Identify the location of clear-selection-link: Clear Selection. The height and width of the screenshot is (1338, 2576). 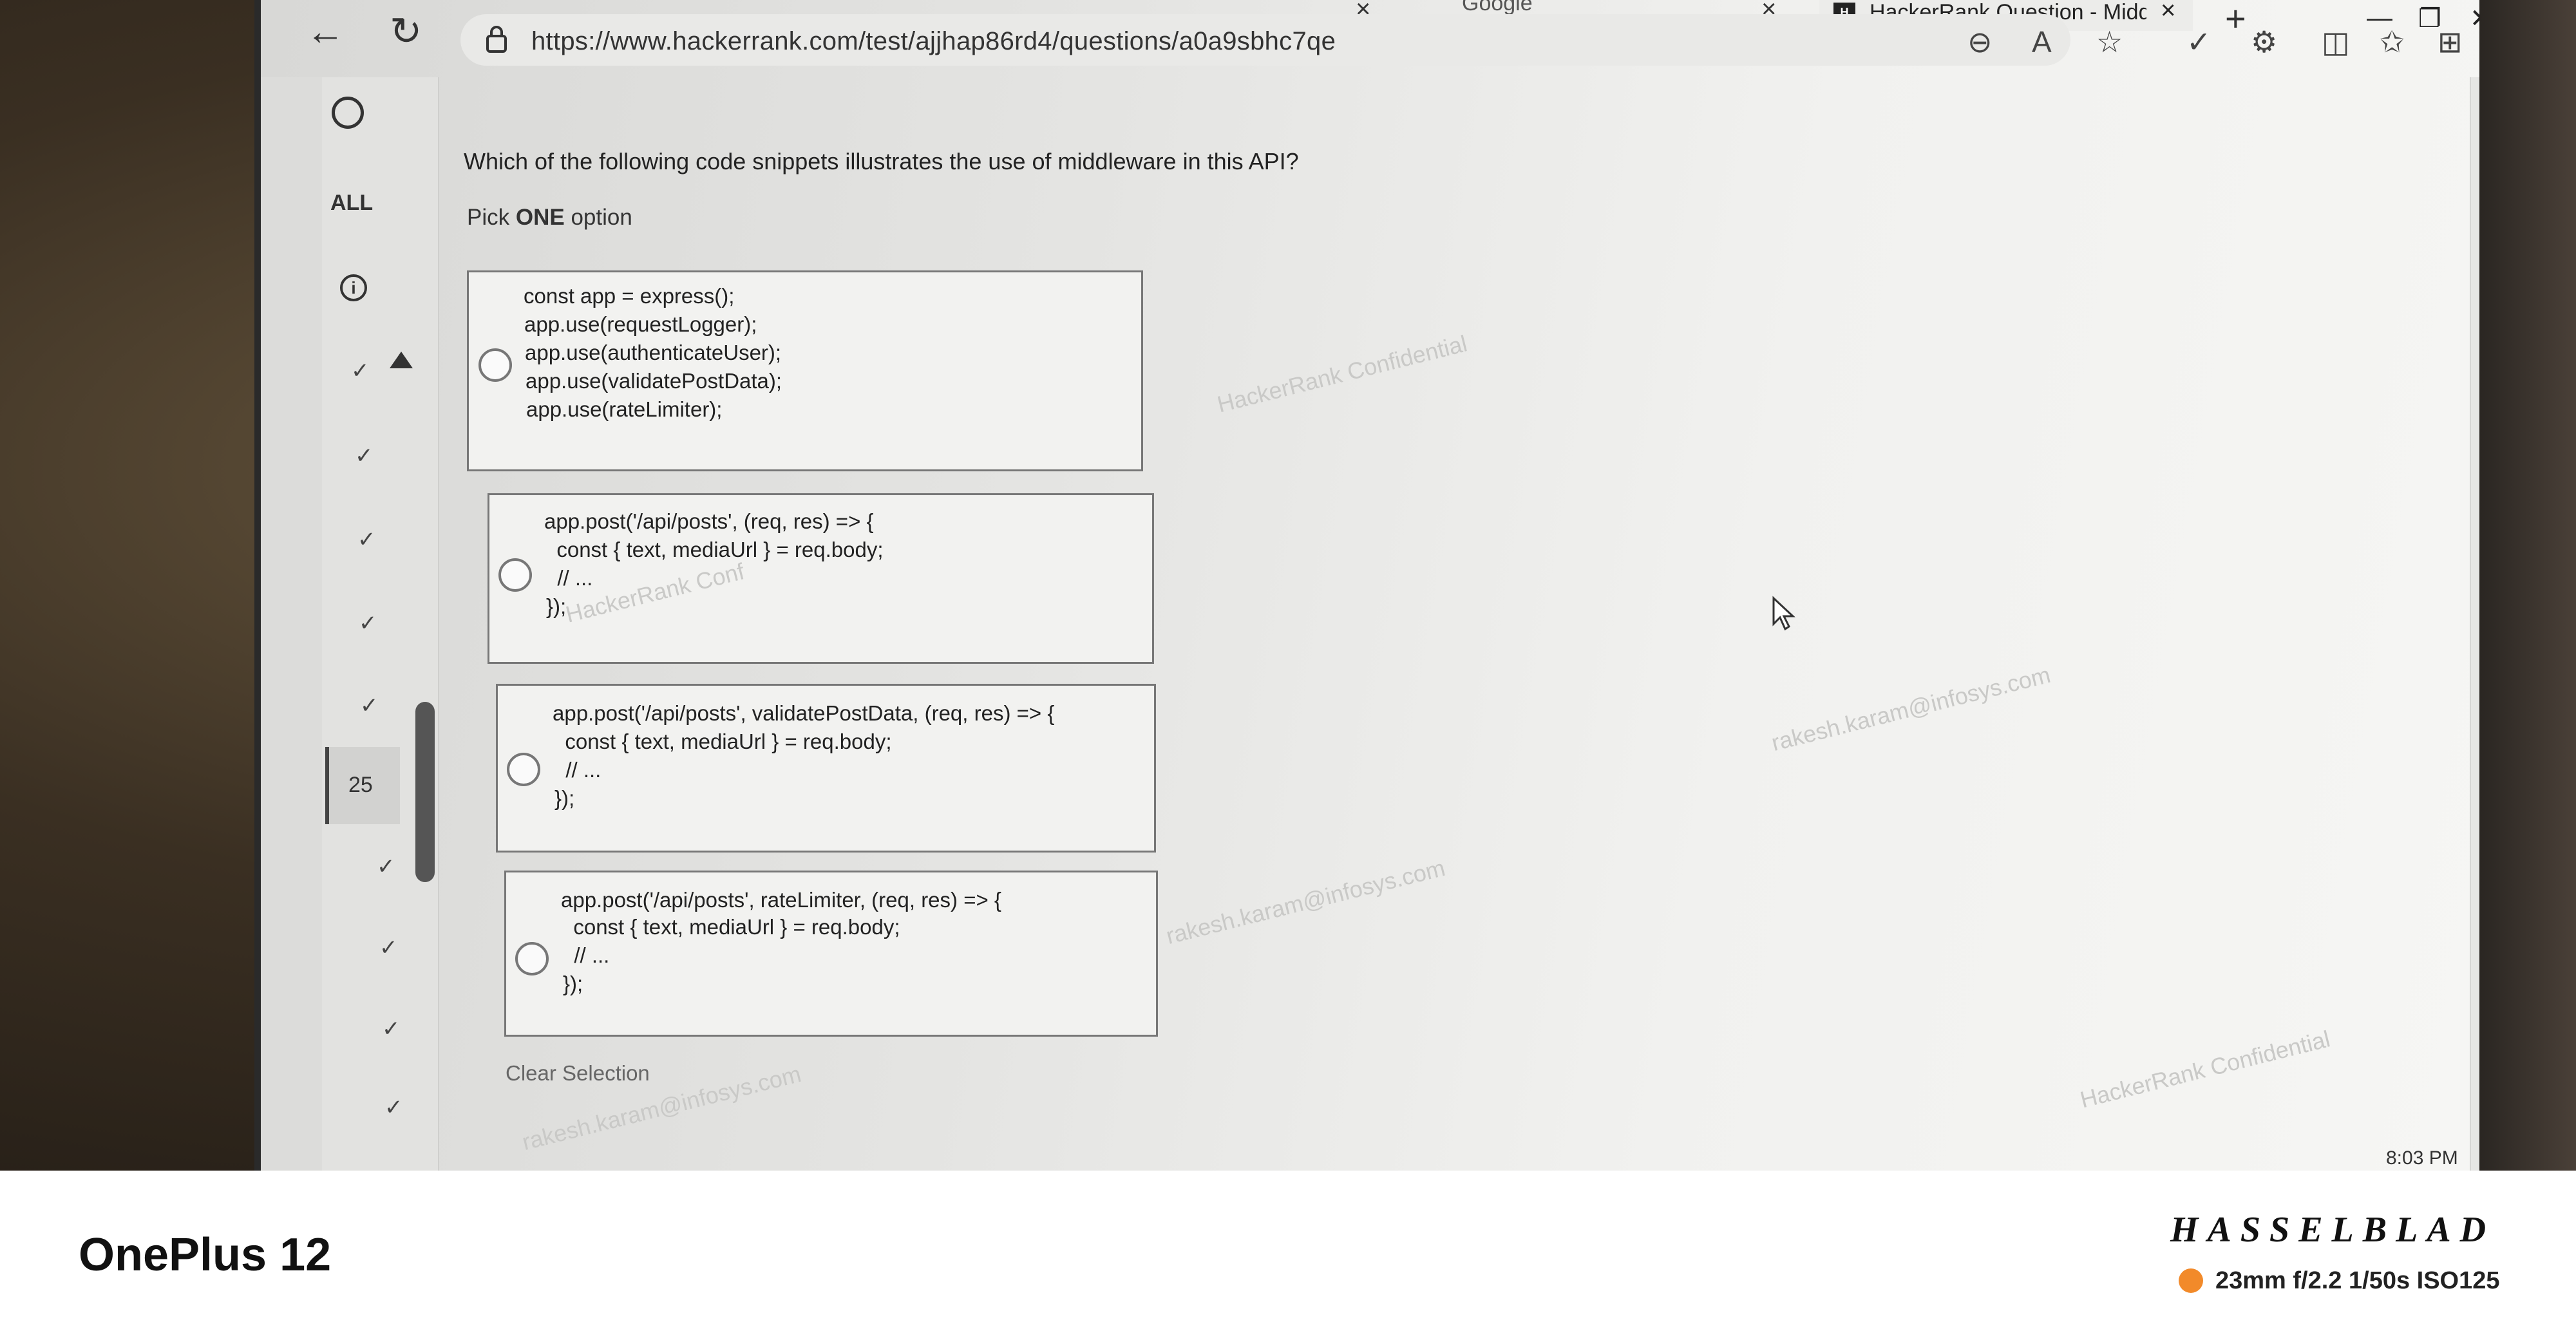
(578, 1073).